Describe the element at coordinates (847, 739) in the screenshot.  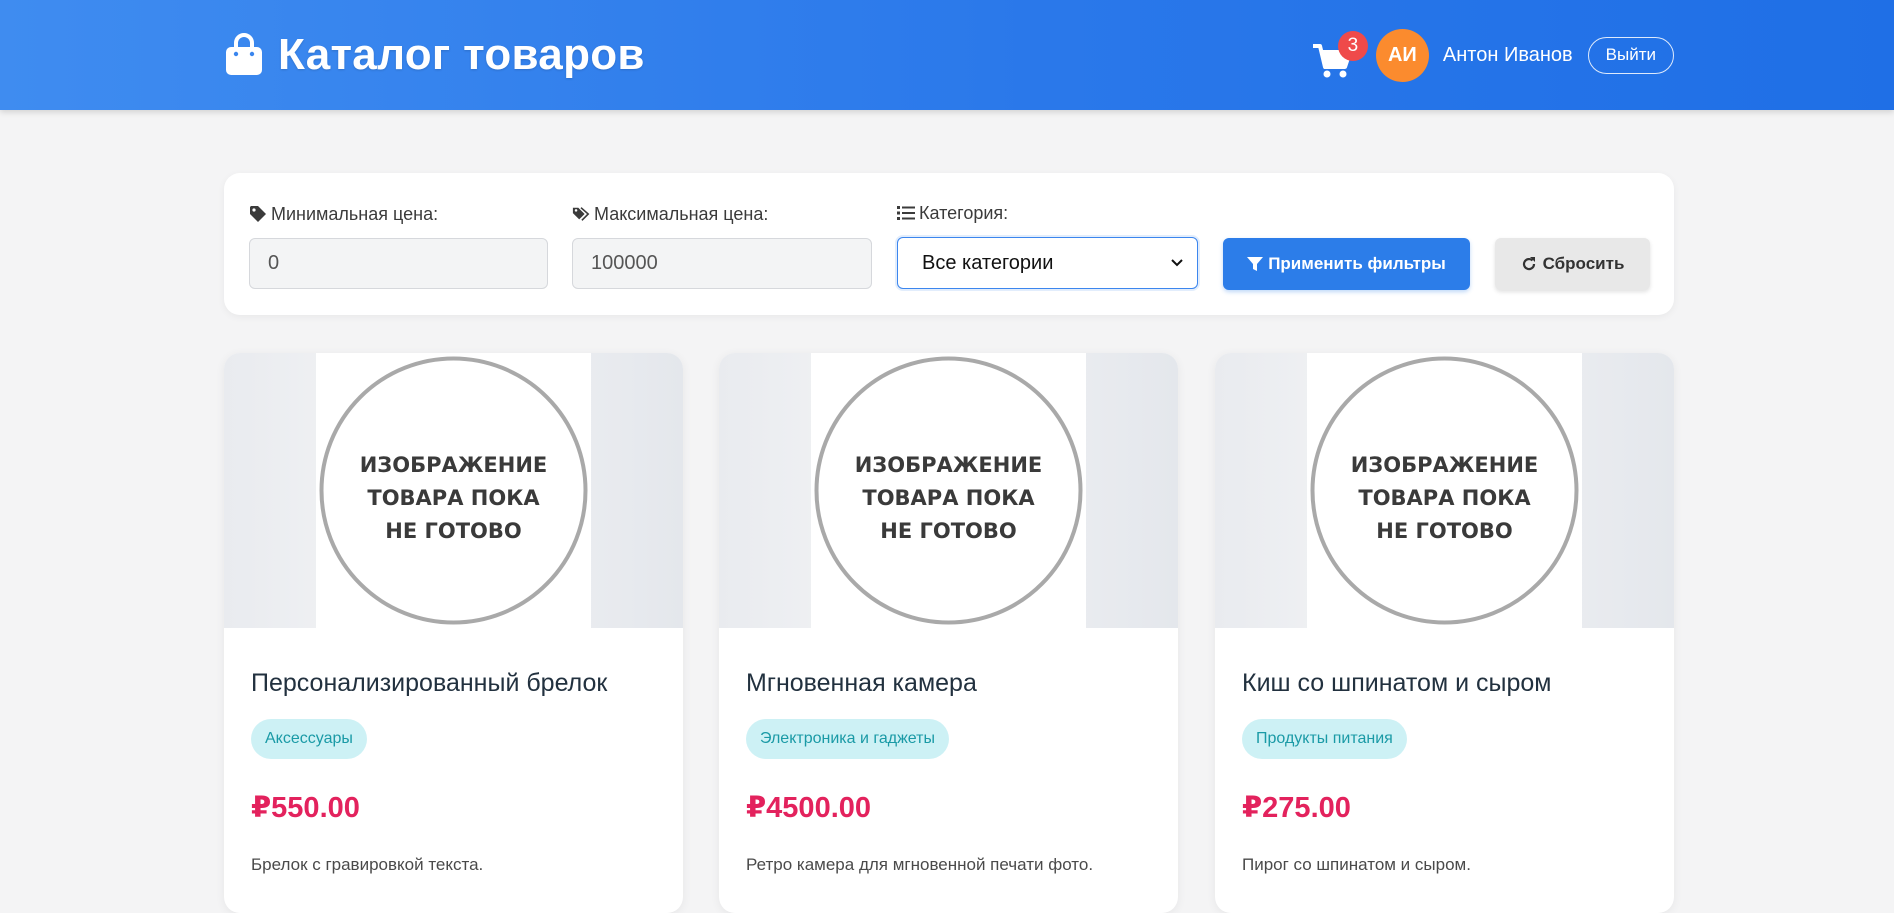
I see `category-badge: Электроника и гаджеты` at that location.